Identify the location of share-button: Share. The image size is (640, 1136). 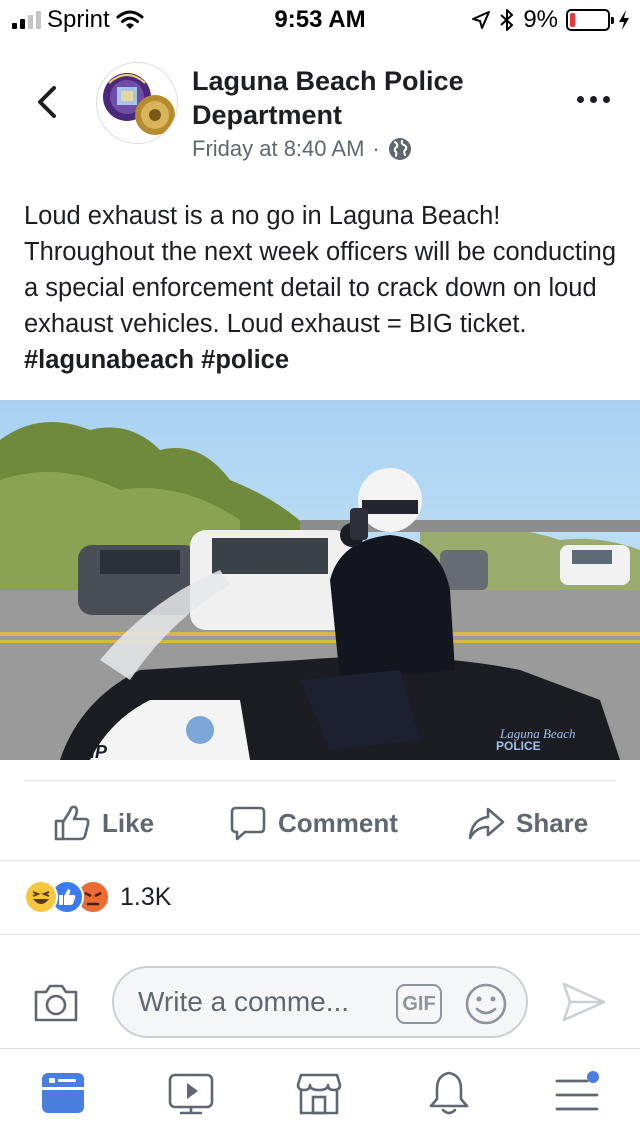
(527, 823).